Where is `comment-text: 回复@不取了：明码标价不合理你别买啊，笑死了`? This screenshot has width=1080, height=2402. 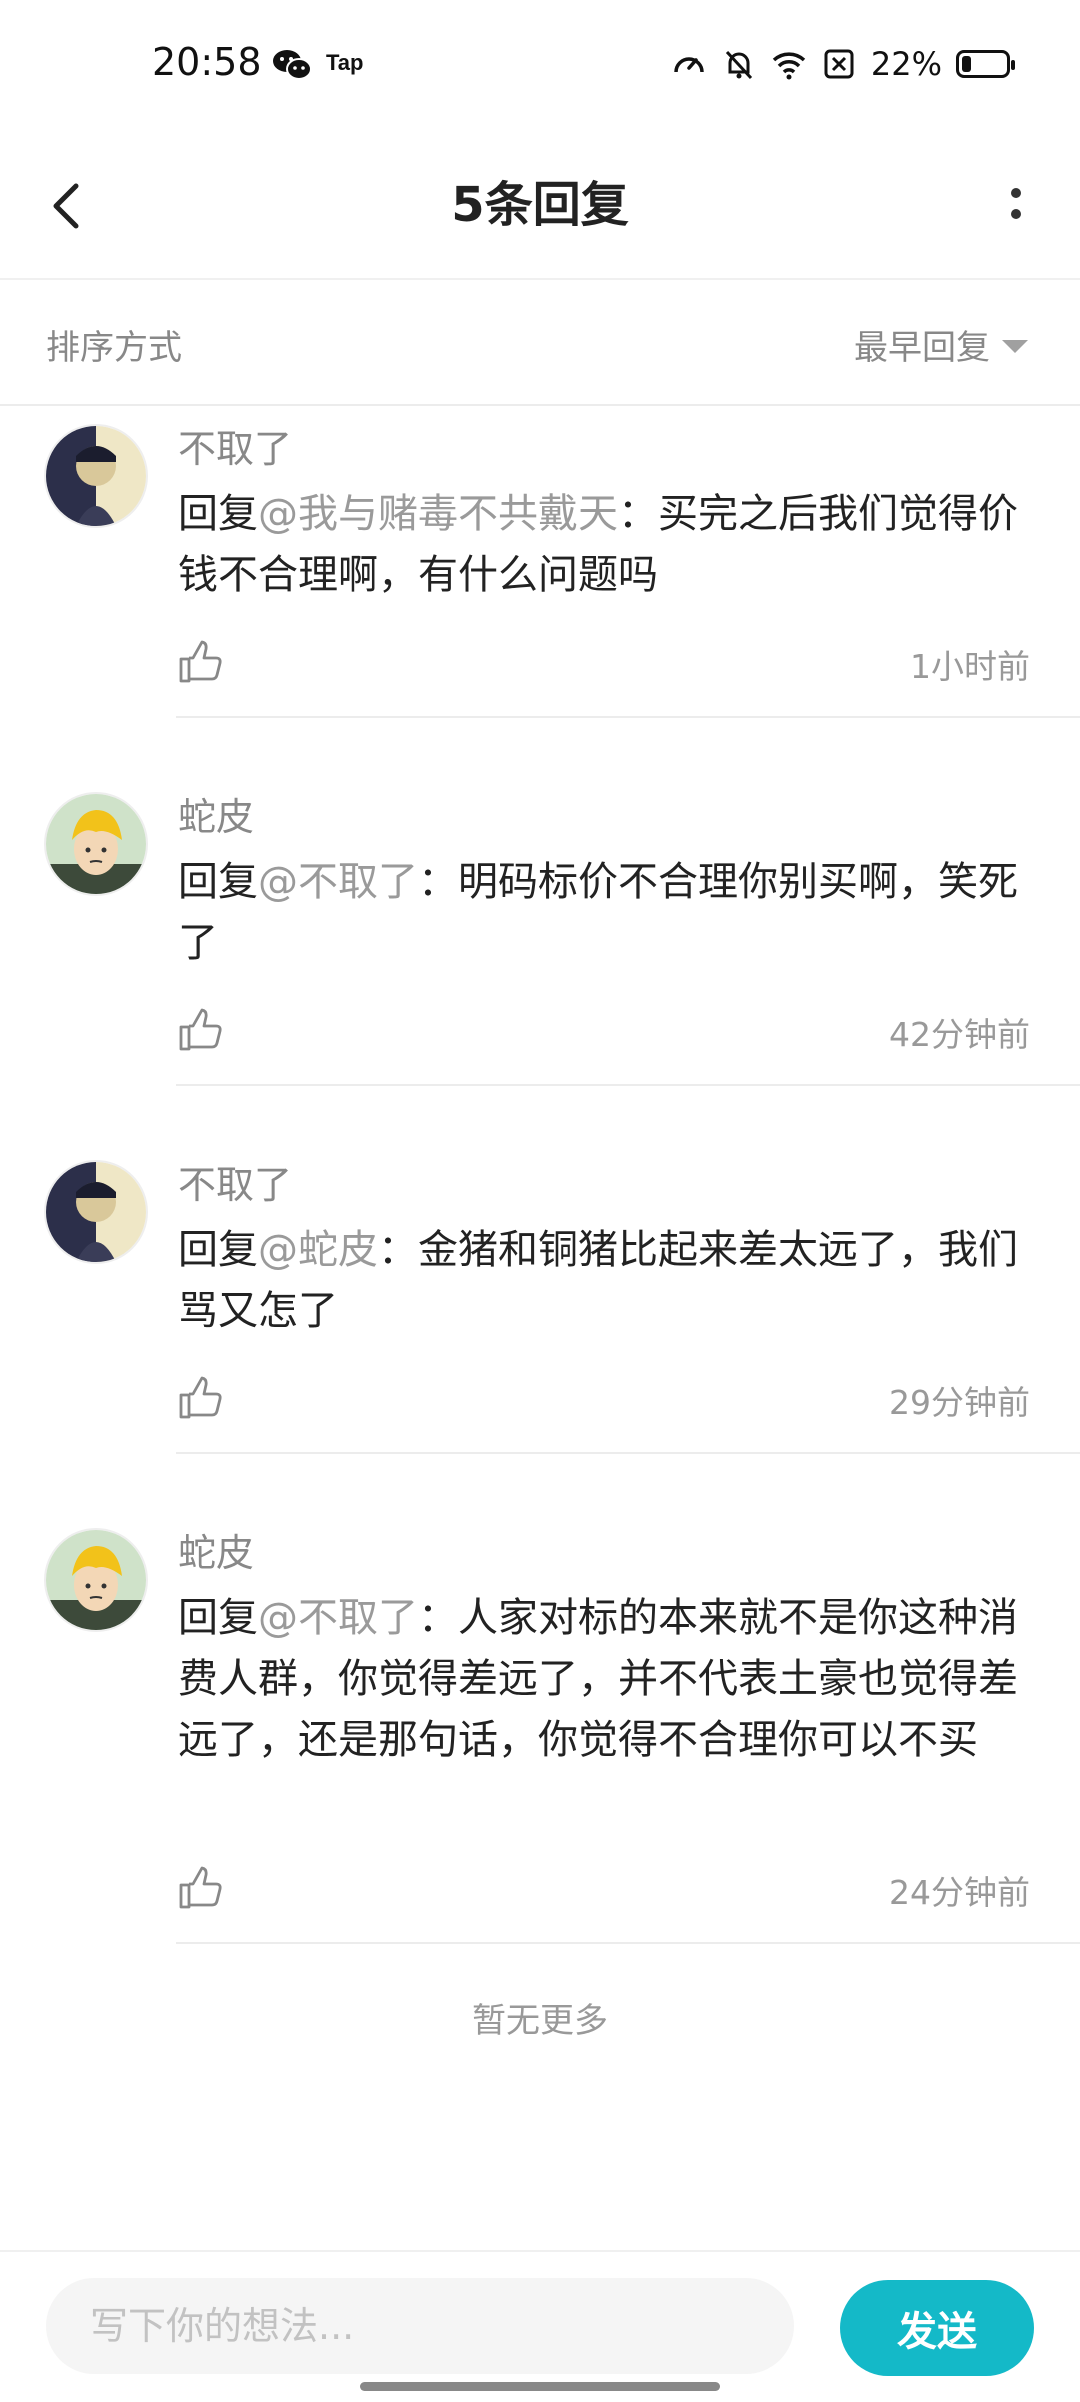 comment-text: 回复@不取了：明码标价不合理你别买啊，笑死了 is located at coordinates (603, 913).